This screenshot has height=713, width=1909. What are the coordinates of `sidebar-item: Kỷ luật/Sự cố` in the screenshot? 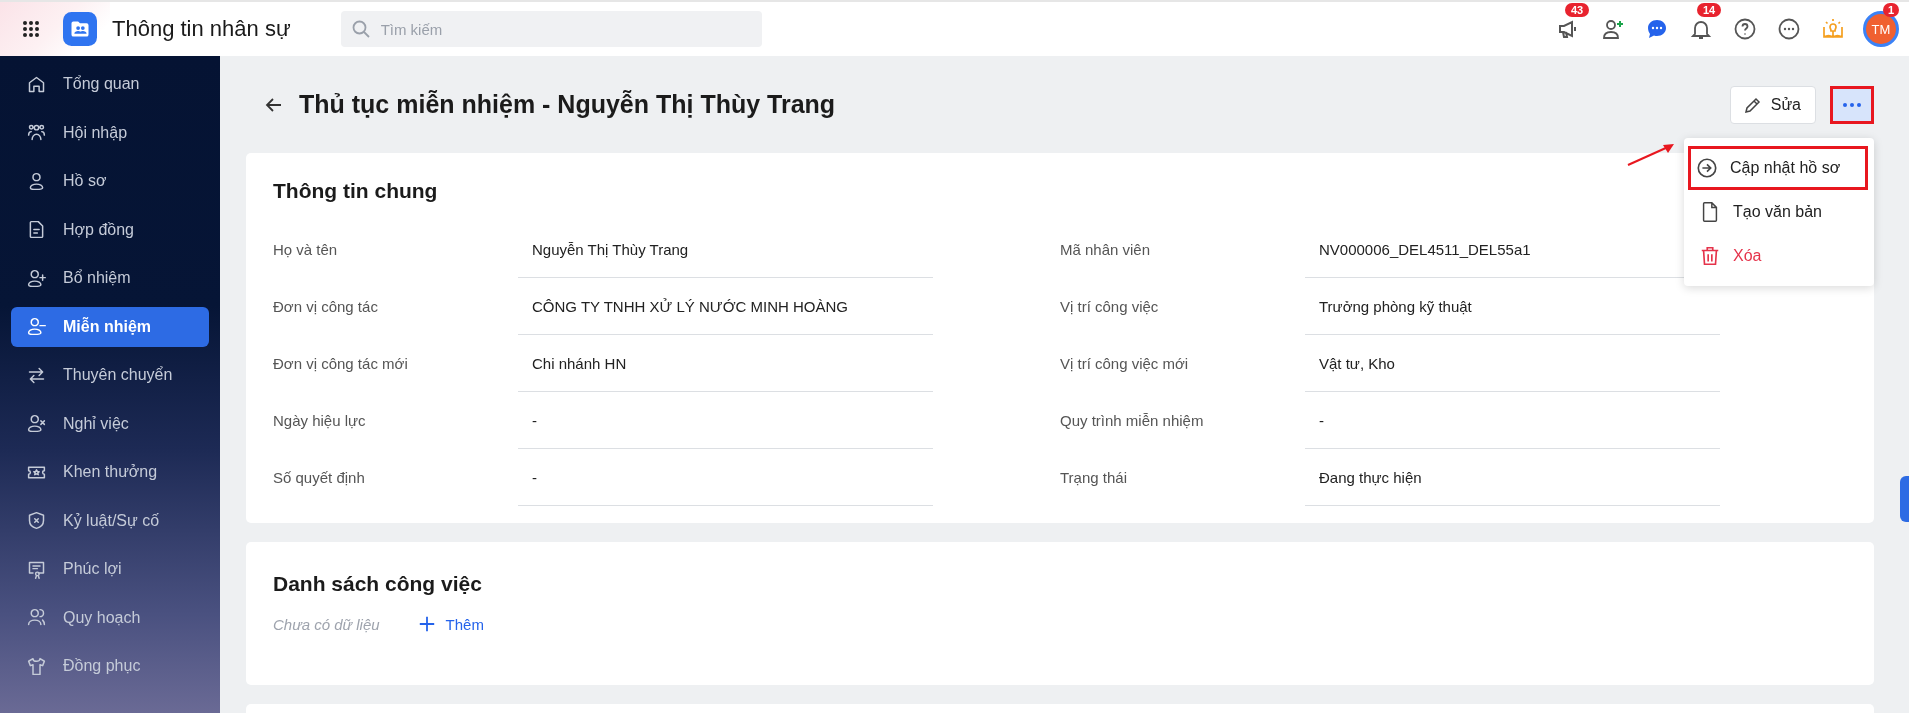 It's located at (110, 520).